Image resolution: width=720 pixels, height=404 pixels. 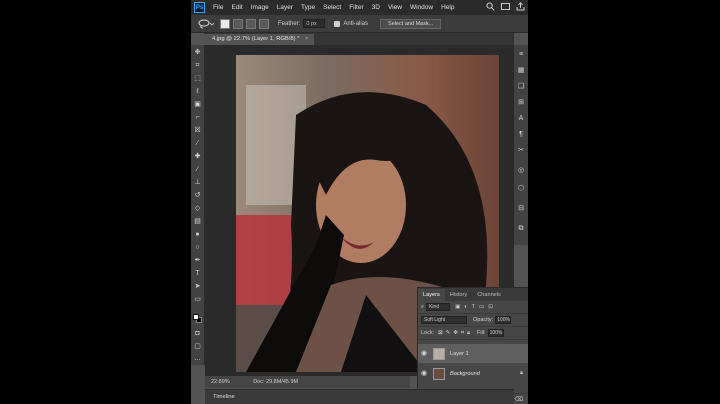 I want to click on zoom-level: 22.89%, so click(x=220, y=382).